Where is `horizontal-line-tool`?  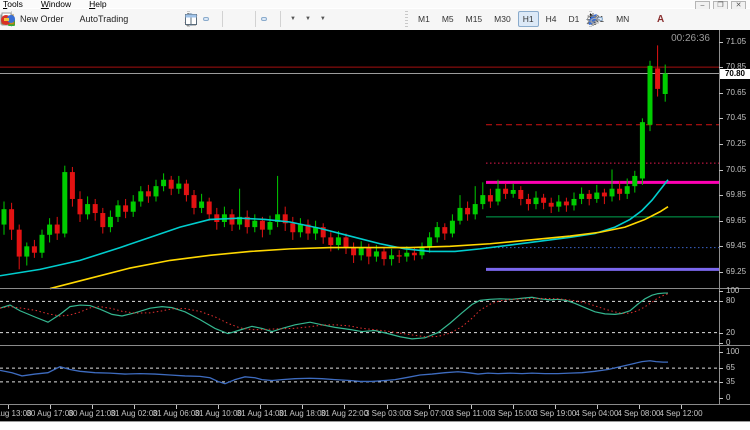 horizontal-line-tool is located at coordinates (607, 19).